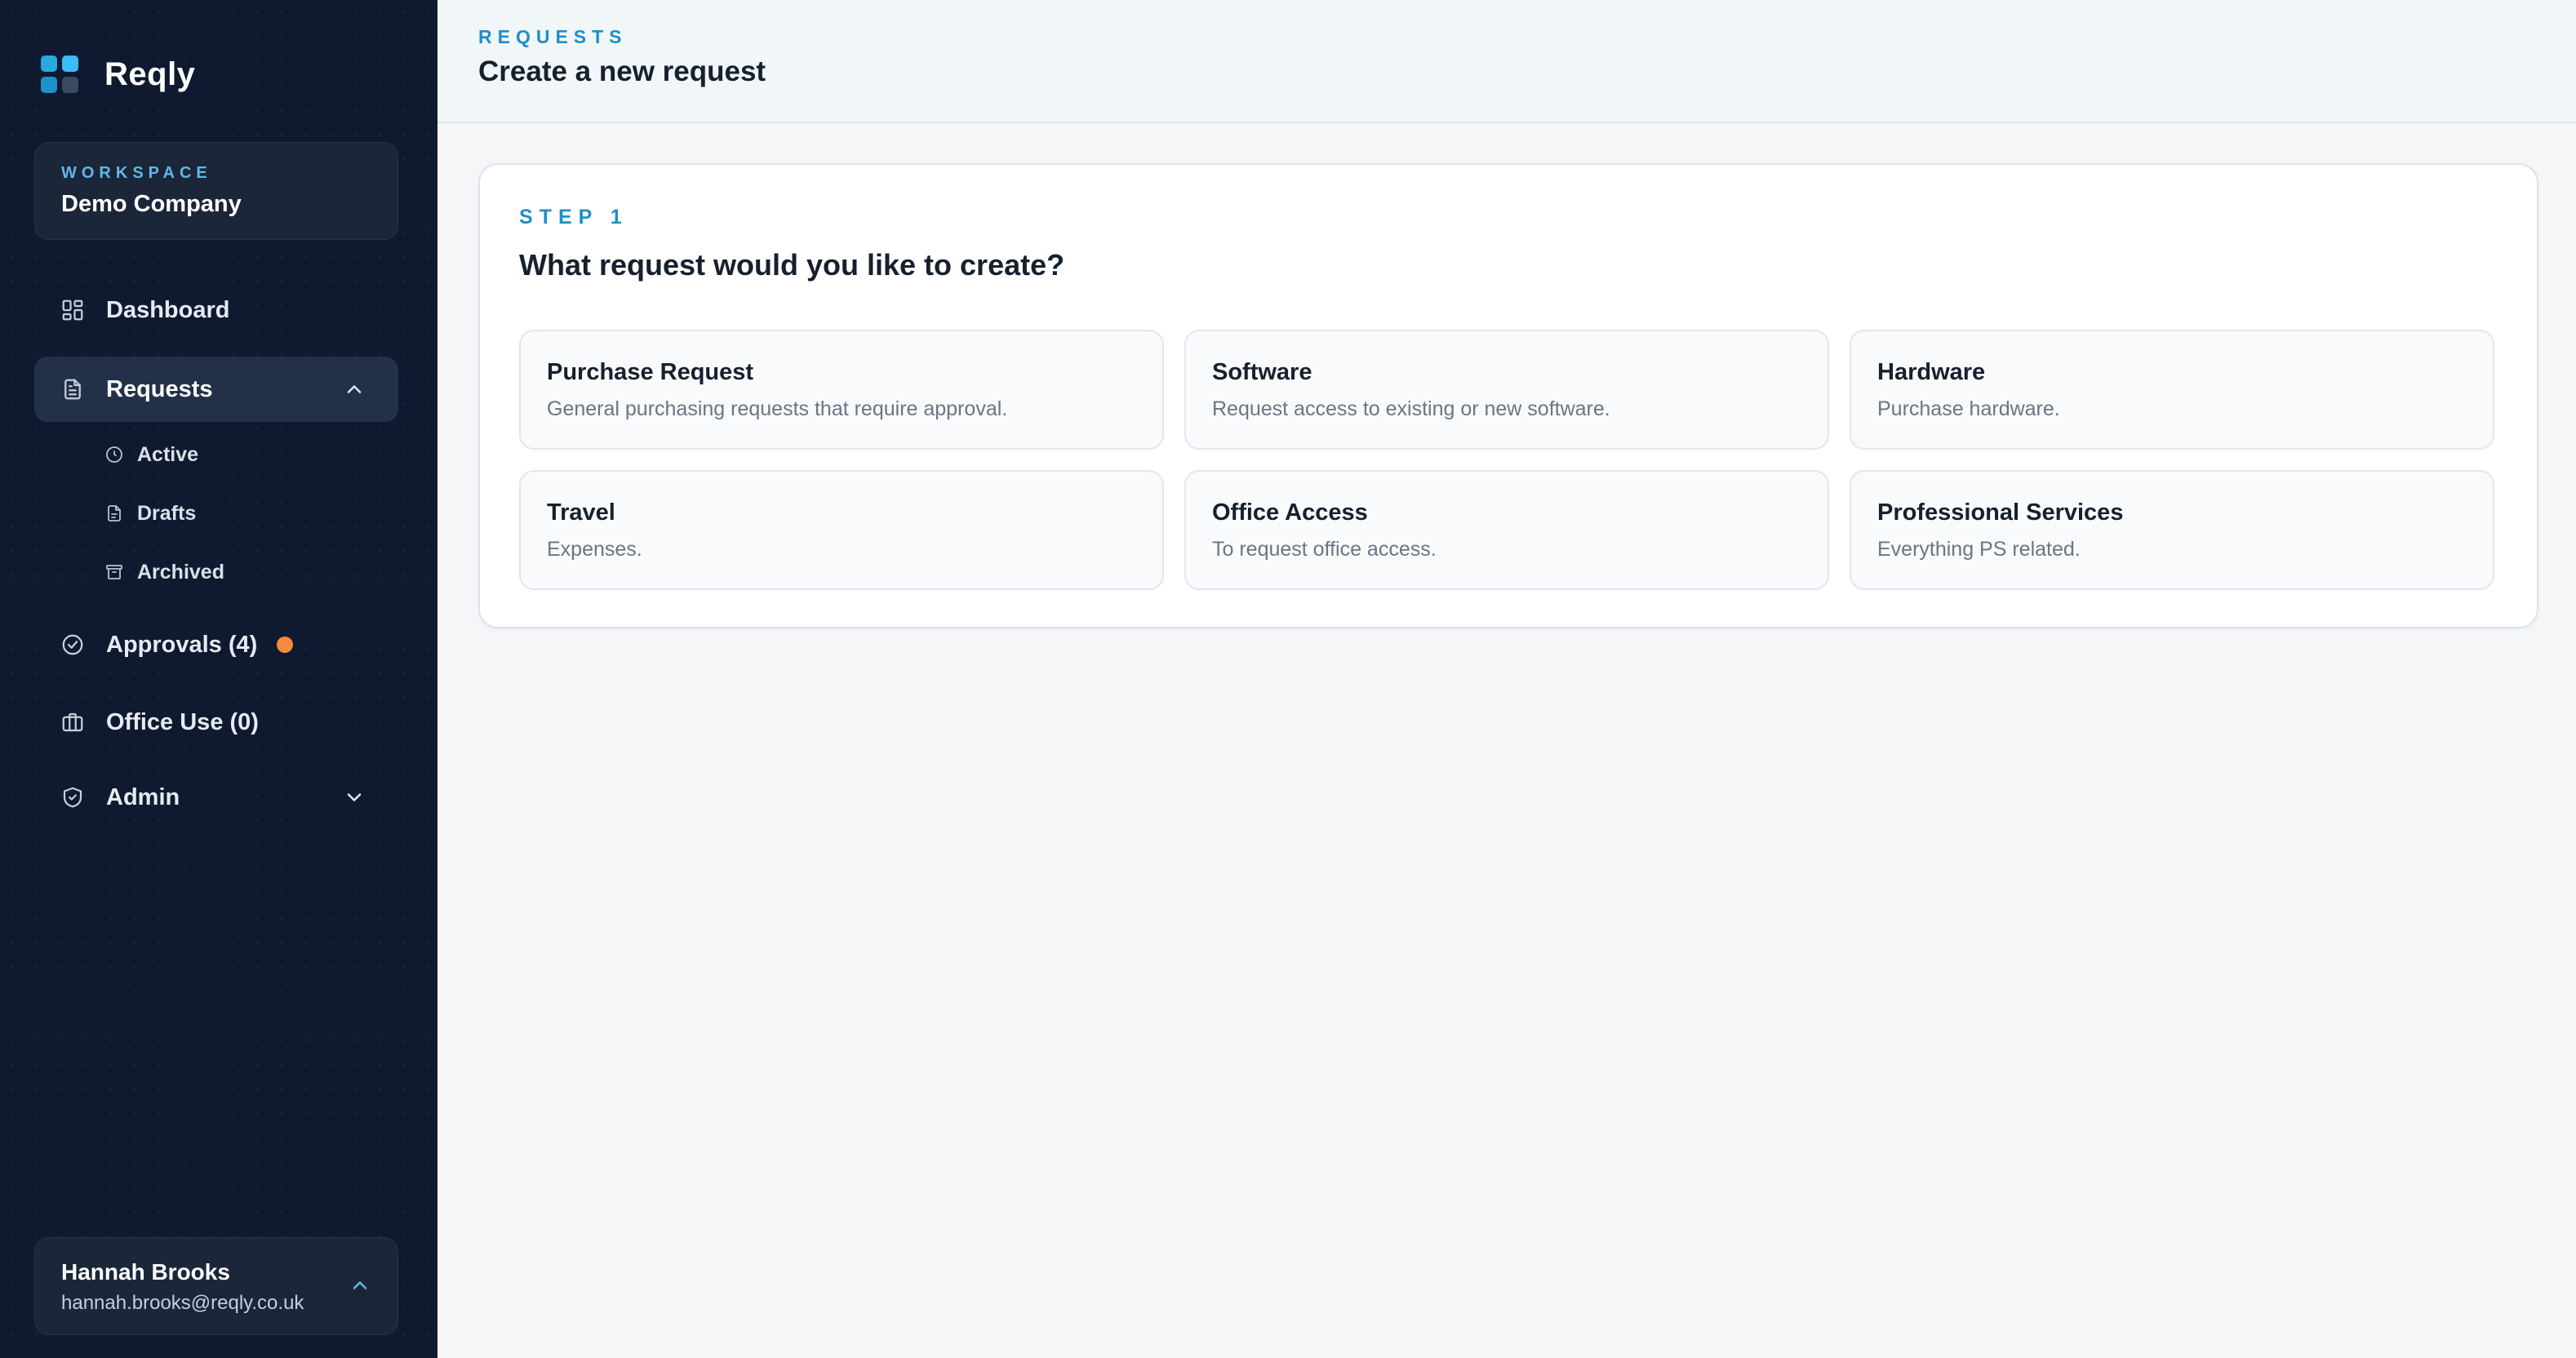 The image size is (2576, 1358). What do you see at coordinates (72, 389) in the screenshot?
I see `document-icon` at bounding box center [72, 389].